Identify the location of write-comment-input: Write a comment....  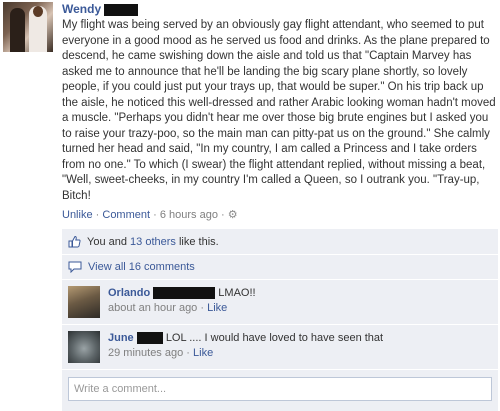
(280, 389).